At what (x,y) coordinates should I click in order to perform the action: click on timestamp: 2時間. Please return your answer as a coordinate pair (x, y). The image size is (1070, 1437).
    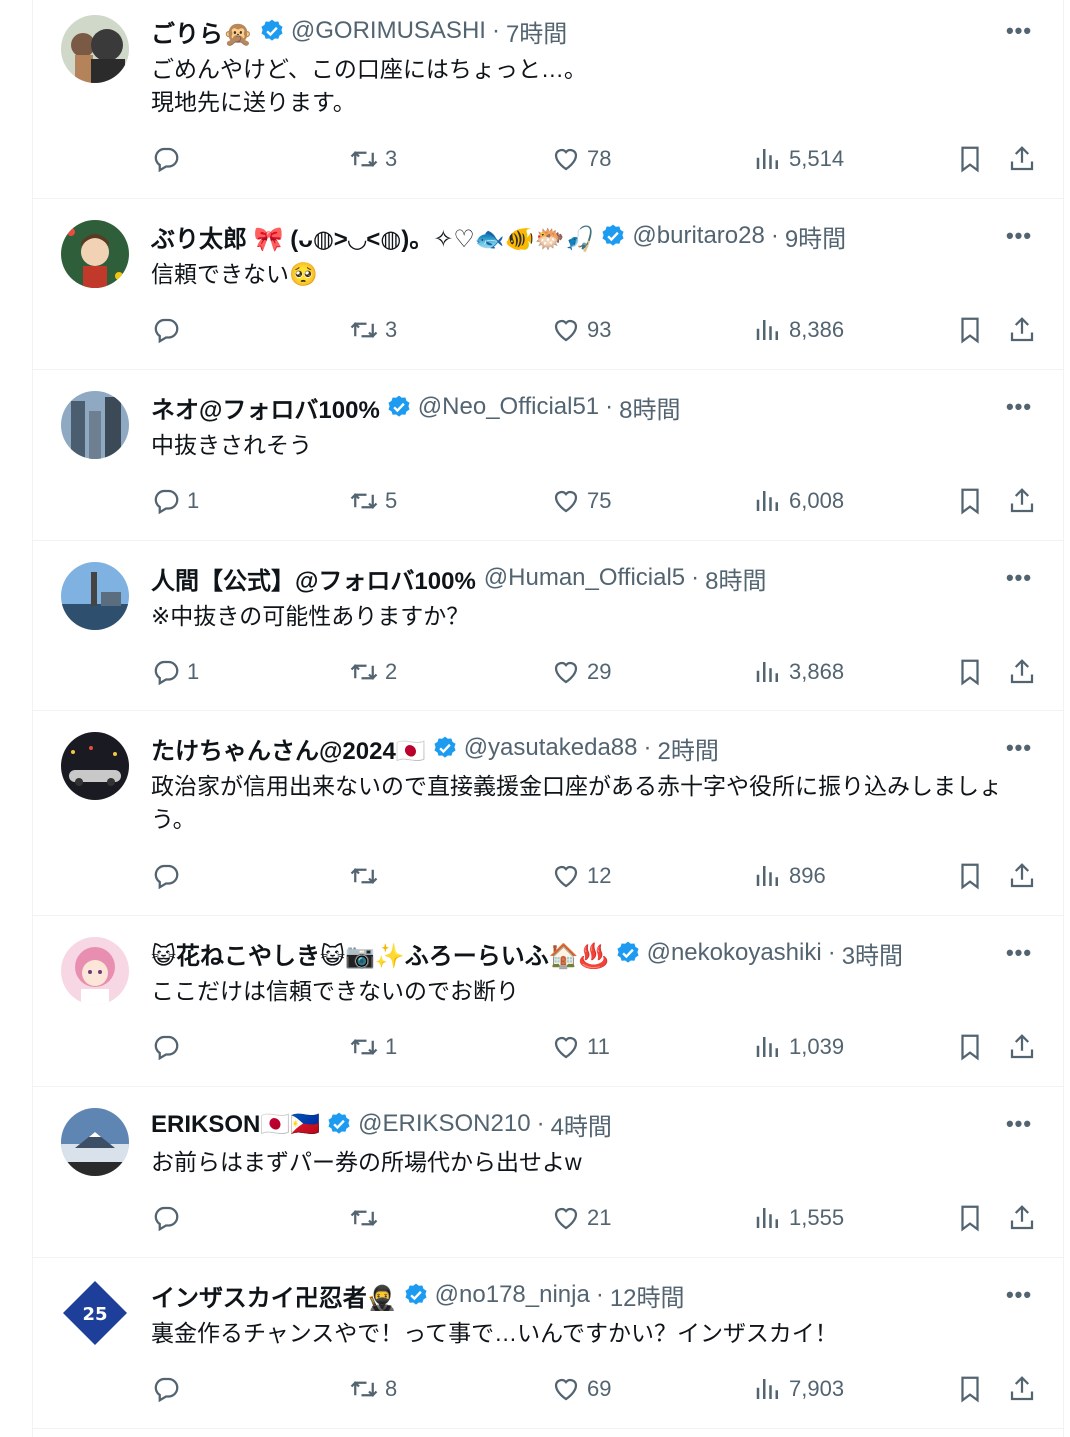
    Looking at the image, I should click on (688, 748).